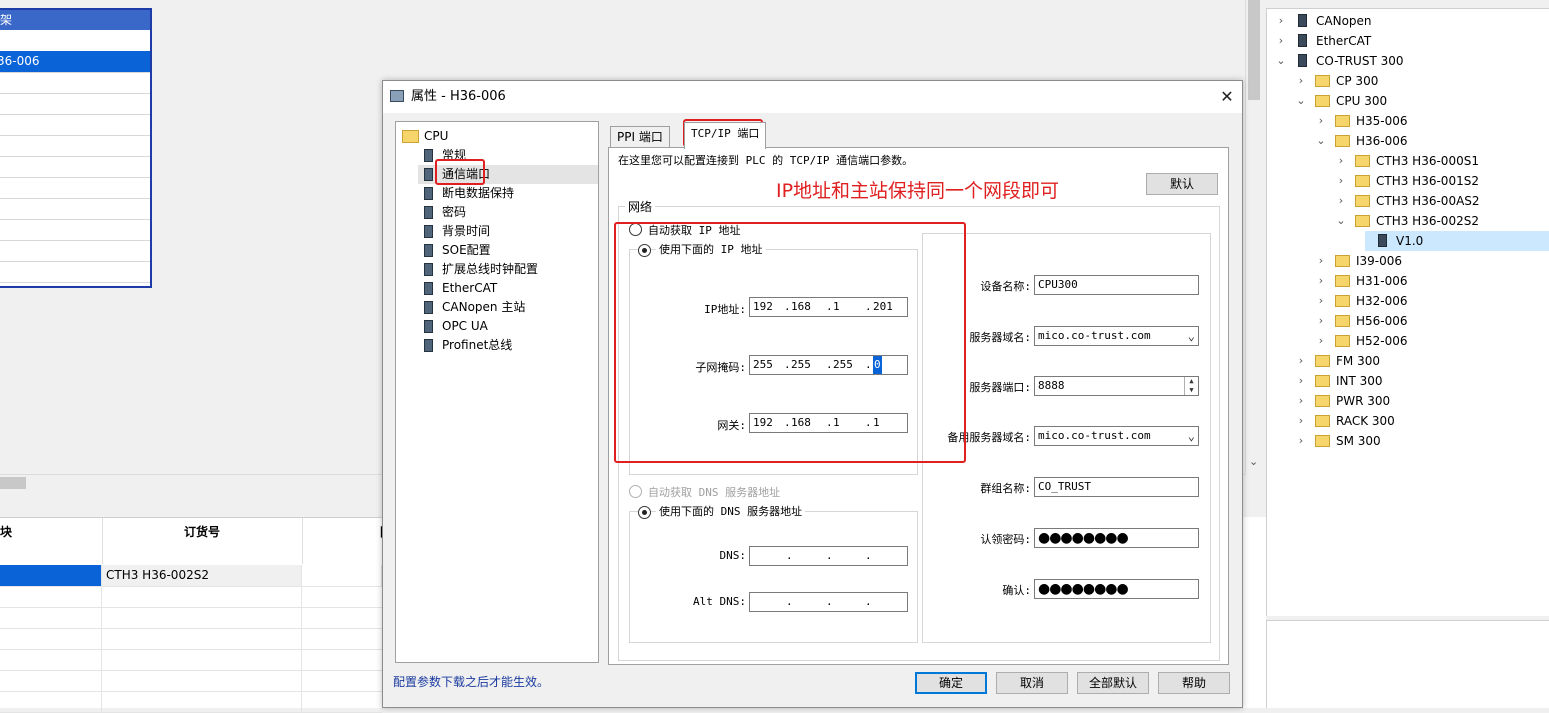 The height and width of the screenshot is (713, 1549). Describe the element at coordinates (1408, 441) in the screenshot. I see `tree-node: › SM 300` at that location.